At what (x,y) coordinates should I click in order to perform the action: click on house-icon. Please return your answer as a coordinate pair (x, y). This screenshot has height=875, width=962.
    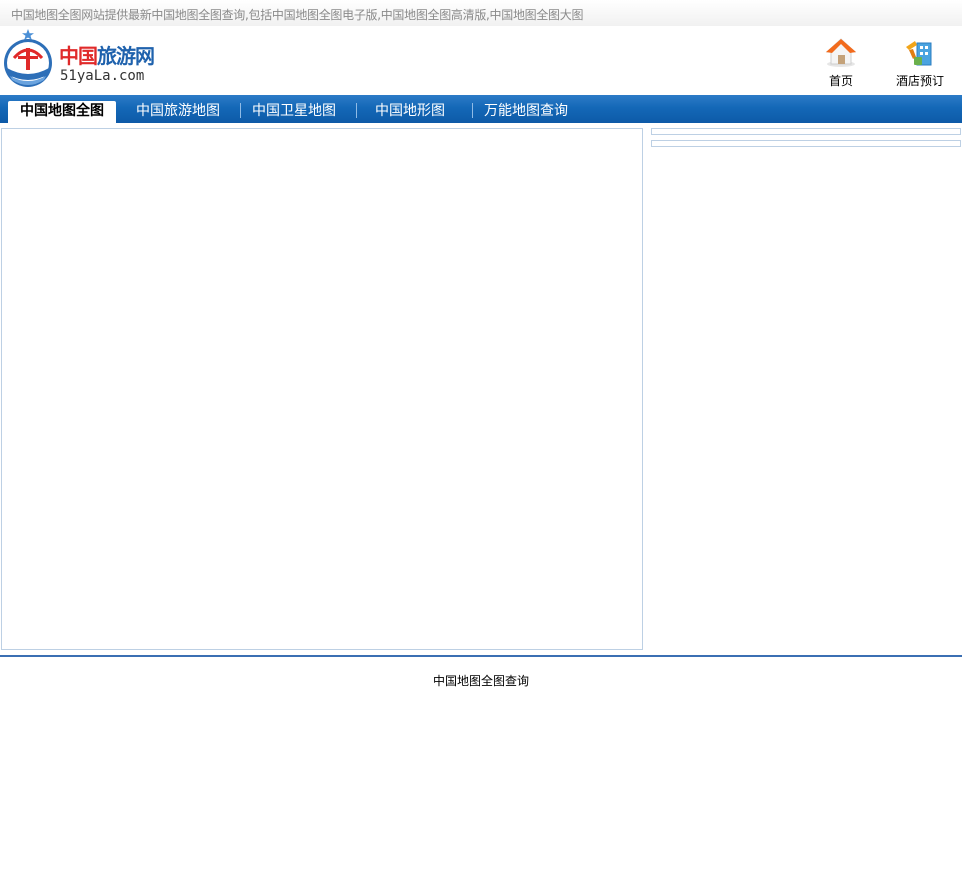
    Looking at the image, I should click on (841, 52).